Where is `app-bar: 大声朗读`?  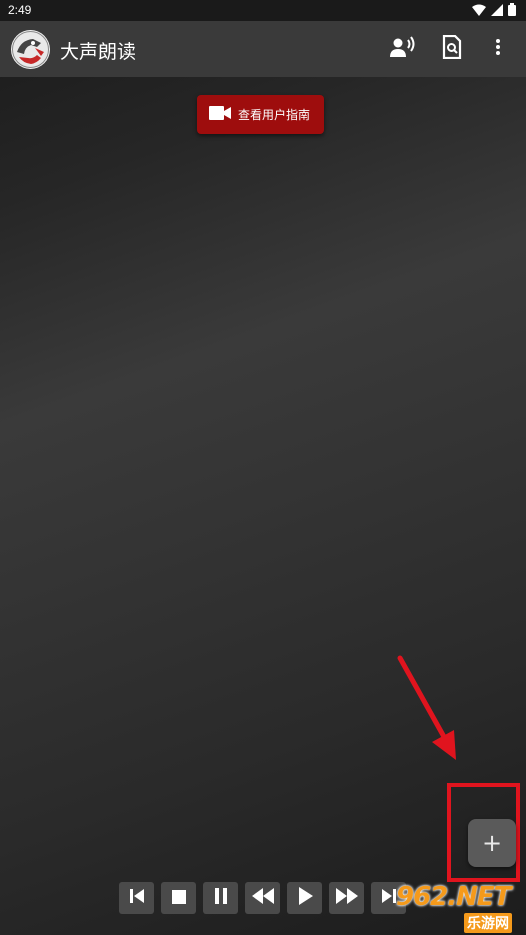 app-bar: 大声朗读 is located at coordinates (263, 49).